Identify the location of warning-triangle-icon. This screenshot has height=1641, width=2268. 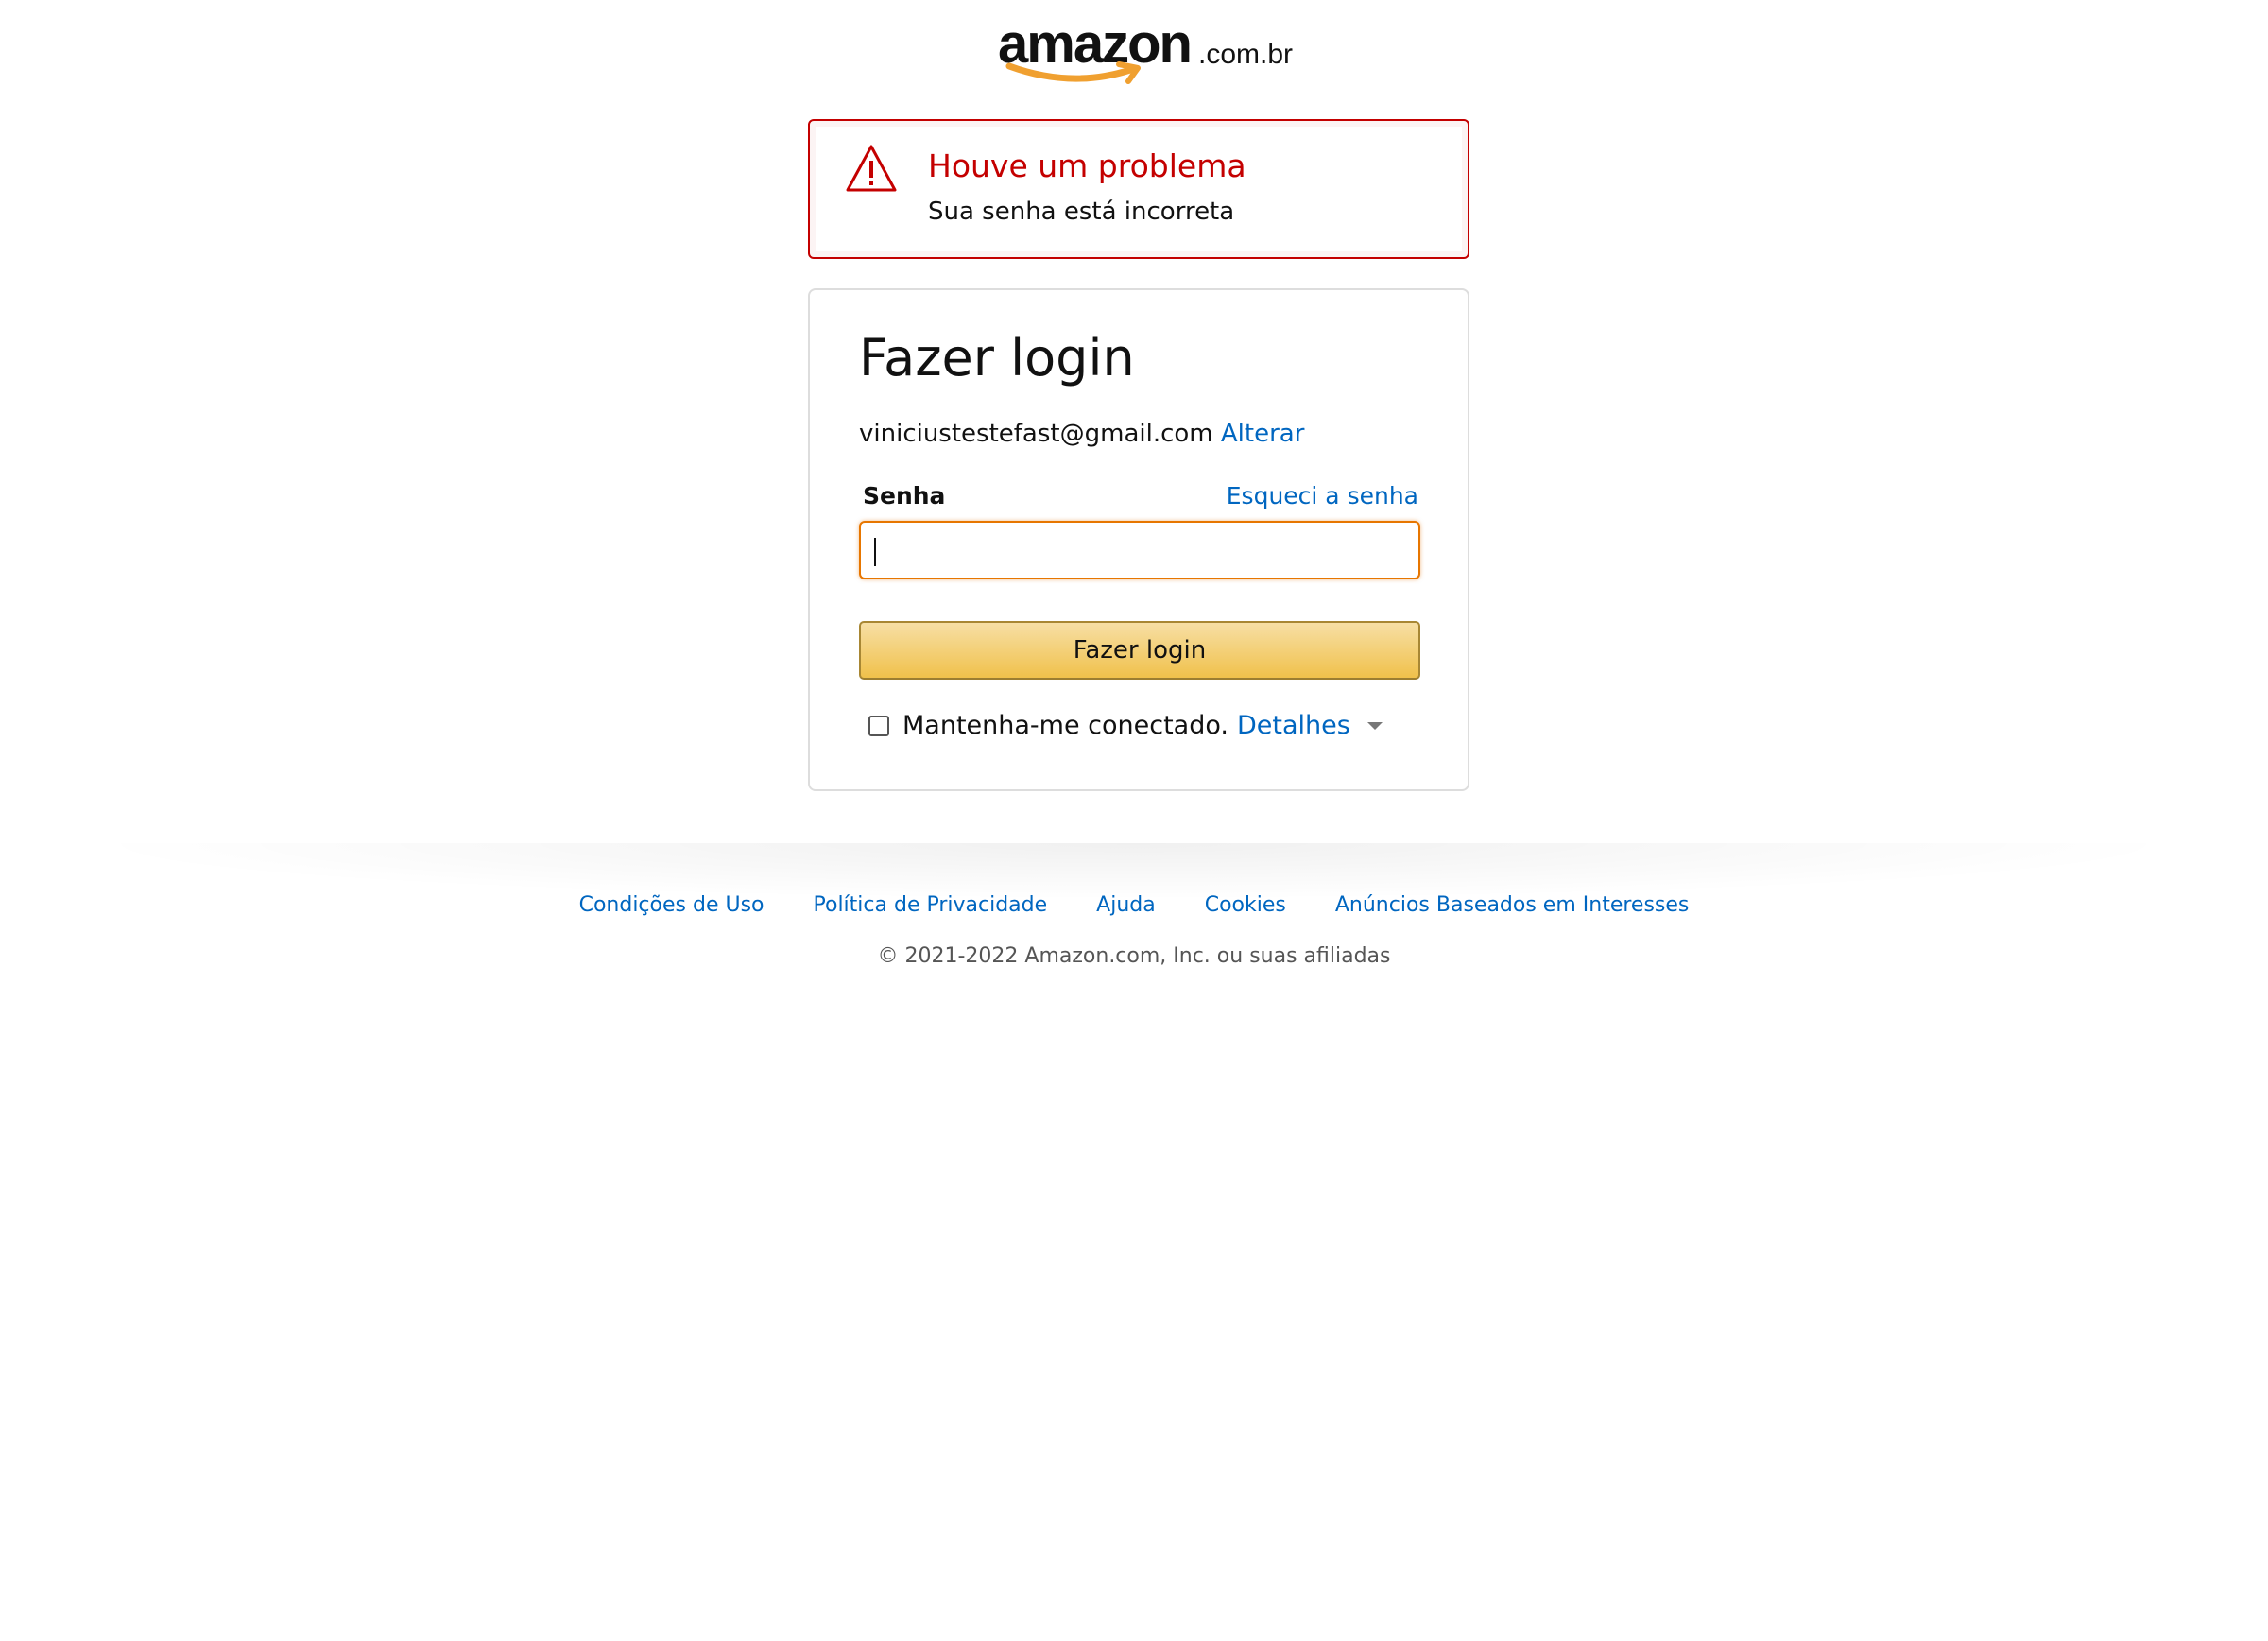
(871, 168).